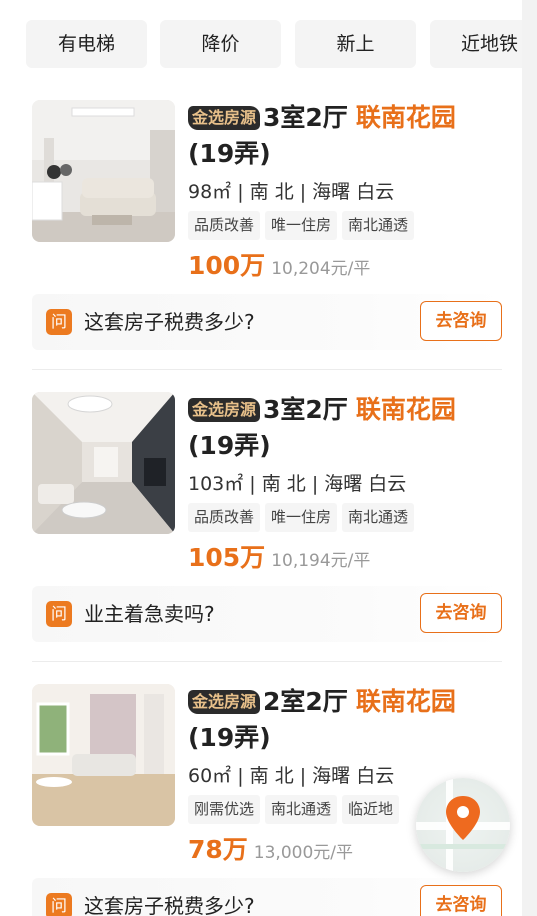 The image size is (537, 916). Describe the element at coordinates (305, 701) in the screenshot. I see `listing-layout: 2室2厅` at that location.